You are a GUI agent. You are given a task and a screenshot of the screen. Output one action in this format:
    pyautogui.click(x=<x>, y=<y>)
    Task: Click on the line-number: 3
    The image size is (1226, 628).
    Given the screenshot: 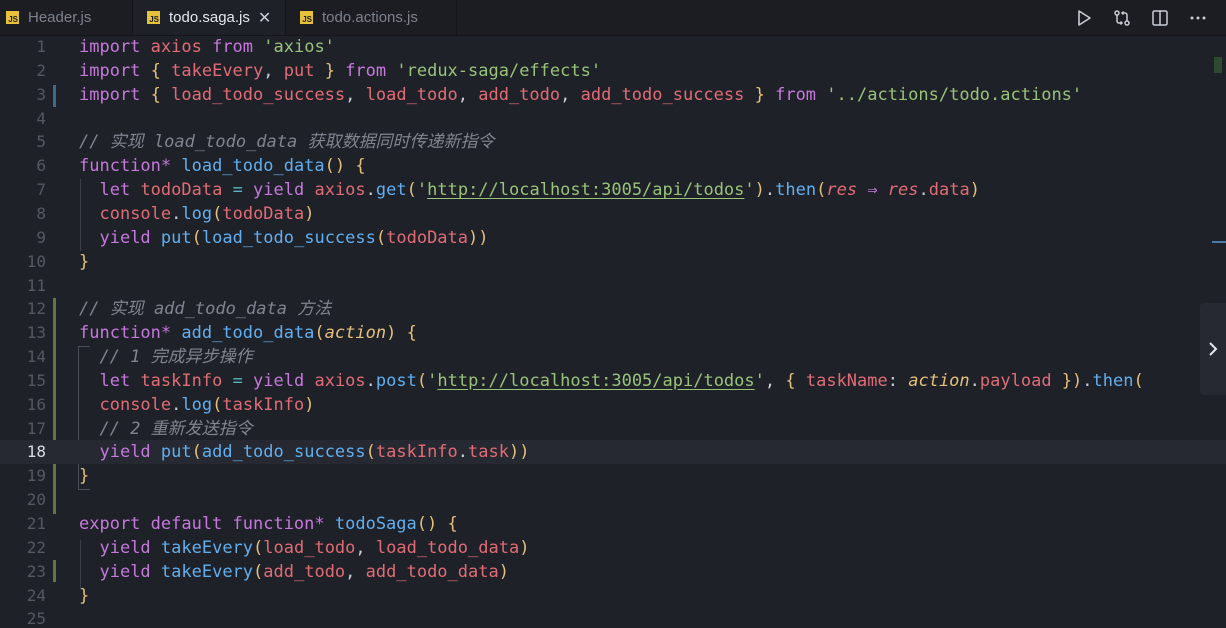 What is the action you would take?
    pyautogui.click(x=23, y=95)
    